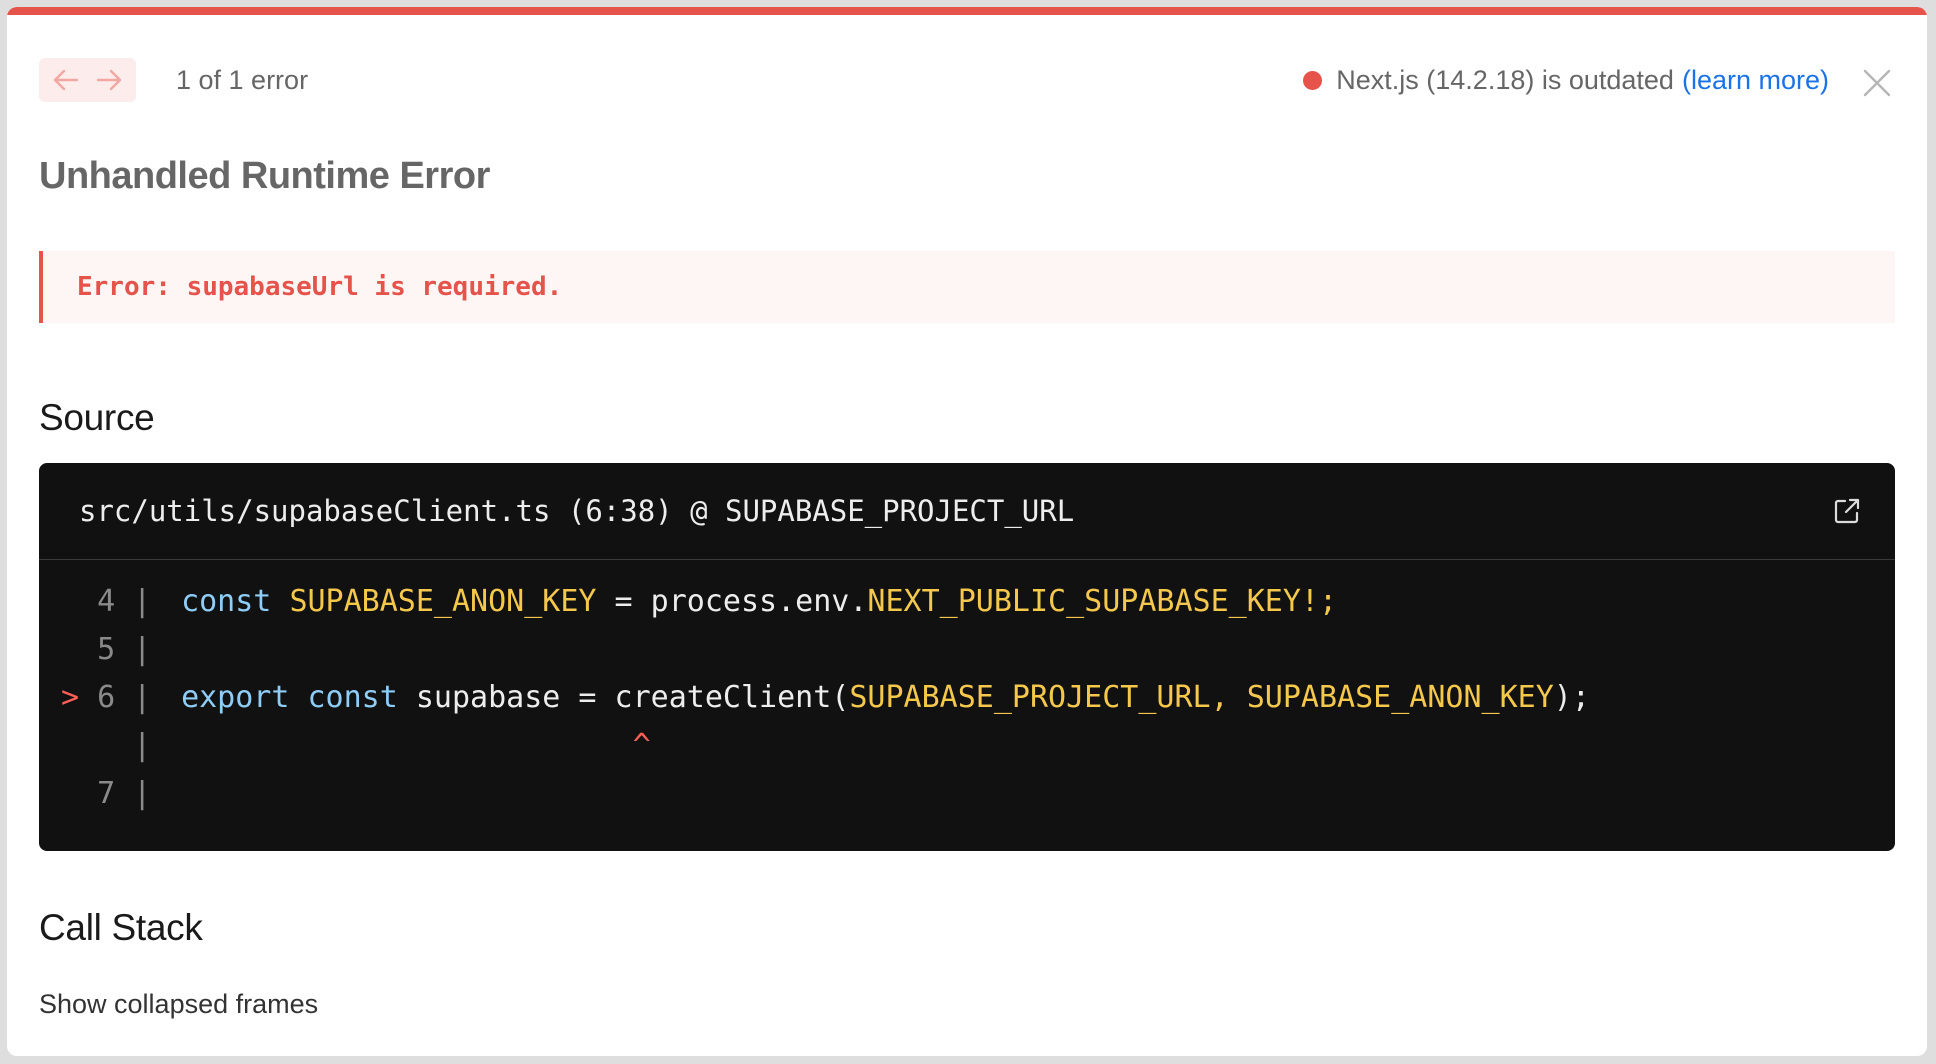 The height and width of the screenshot is (1064, 1936). I want to click on arrow-left-icon, so click(66, 80).